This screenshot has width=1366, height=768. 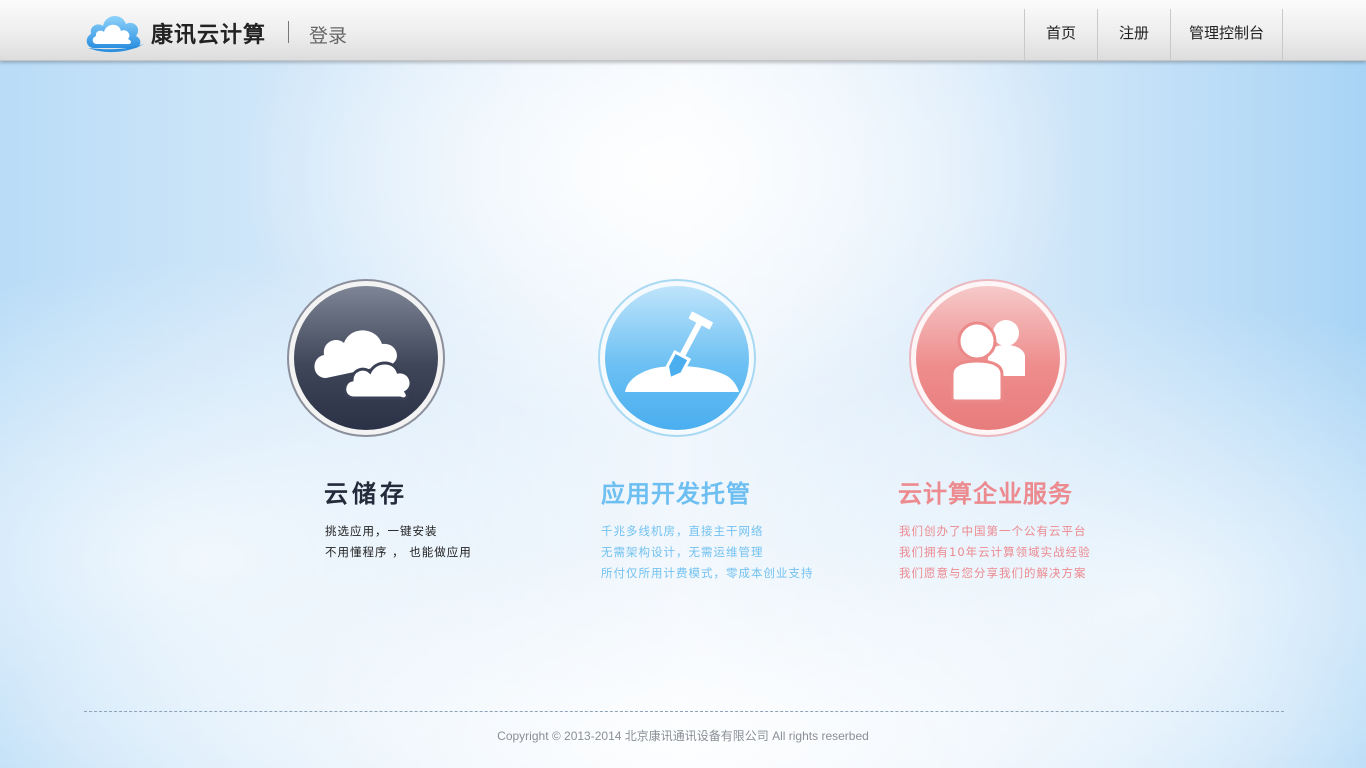 I want to click on nav-home: 首页, so click(x=1060, y=34).